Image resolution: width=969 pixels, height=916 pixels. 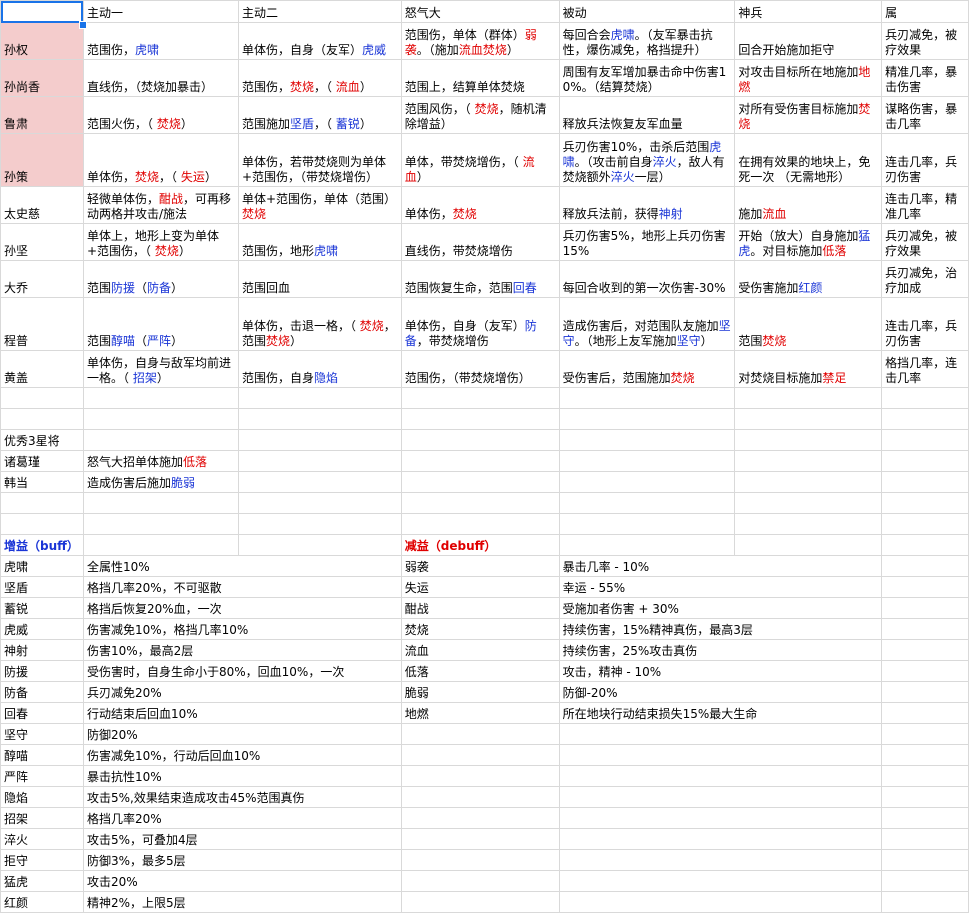 What do you see at coordinates (319, 41) in the screenshot?
I see `active-2-cell: 单体伤，自身（友军）虎威` at bounding box center [319, 41].